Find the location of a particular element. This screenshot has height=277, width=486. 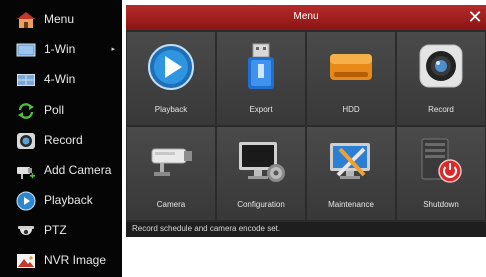

menu-item-label: PTZ is located at coordinates (55, 230).